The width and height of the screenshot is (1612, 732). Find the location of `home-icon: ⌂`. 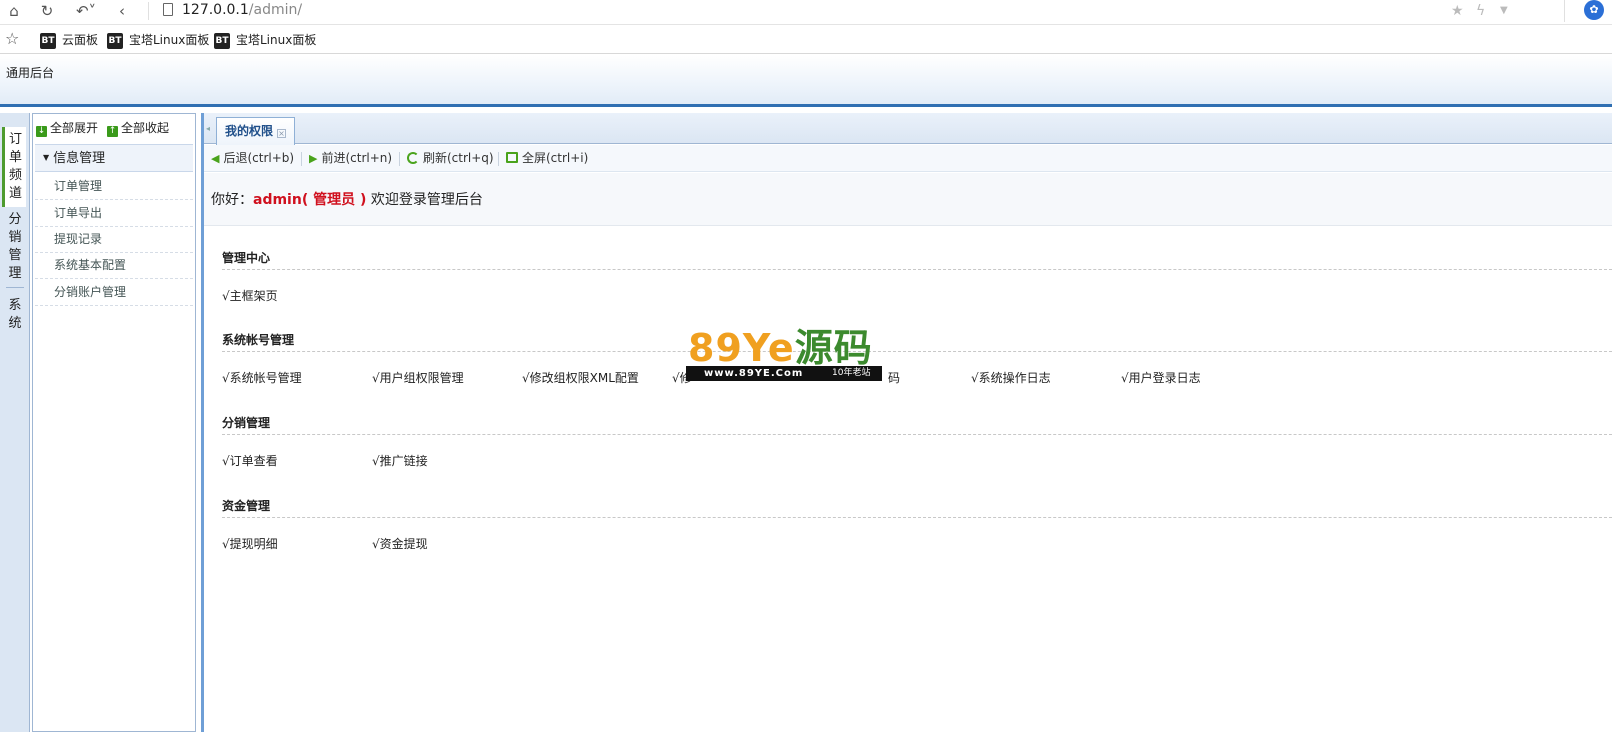

home-icon: ⌂ is located at coordinates (14, 11).